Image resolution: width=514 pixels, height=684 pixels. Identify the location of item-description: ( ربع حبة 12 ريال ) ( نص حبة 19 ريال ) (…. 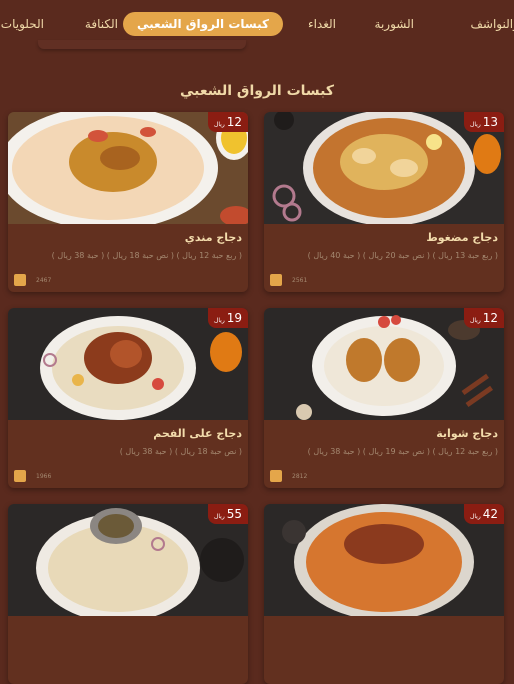
(402, 451).